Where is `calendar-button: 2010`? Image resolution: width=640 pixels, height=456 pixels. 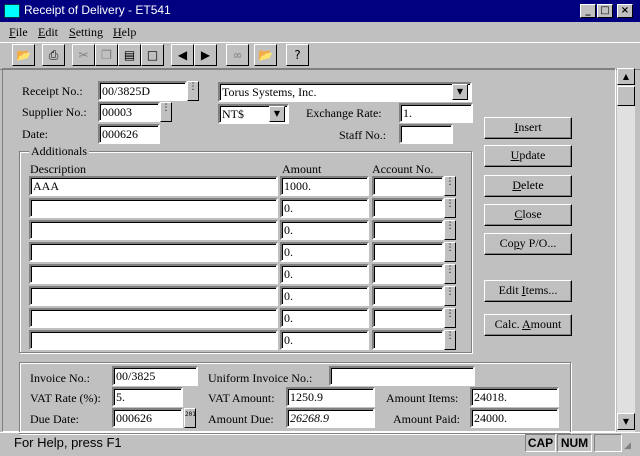
calendar-button: 2010 is located at coordinates (190, 418).